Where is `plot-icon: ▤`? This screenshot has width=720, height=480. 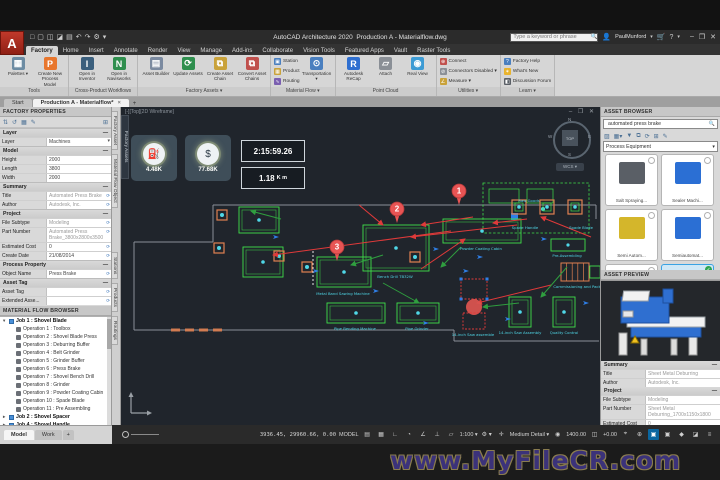 plot-icon: ▤ is located at coordinates (69, 37).